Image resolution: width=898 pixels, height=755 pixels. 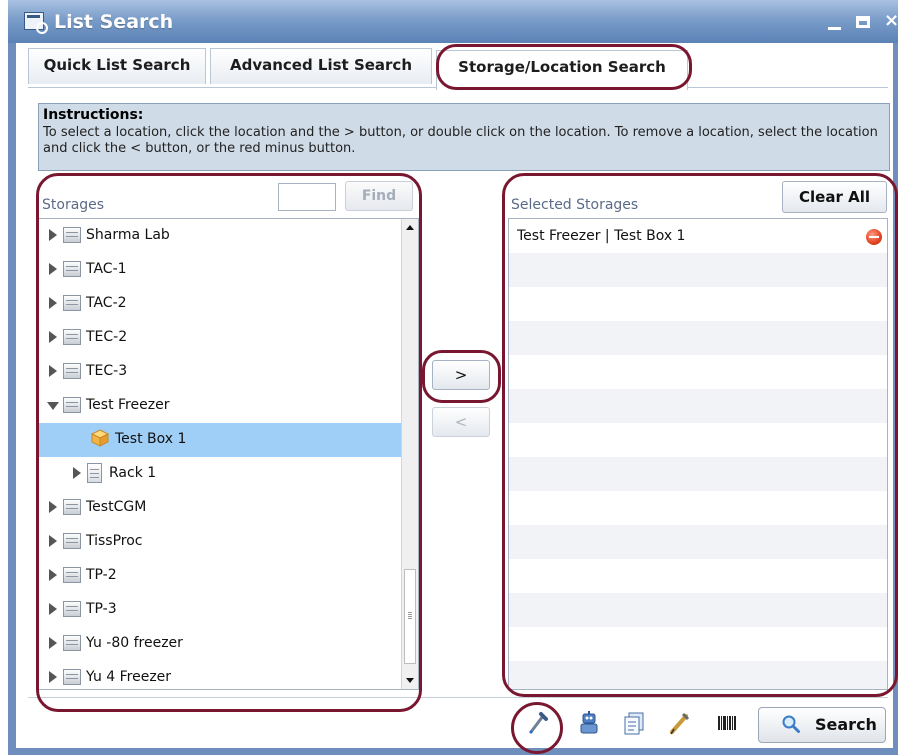 I want to click on add-location-button: >, so click(x=461, y=375).